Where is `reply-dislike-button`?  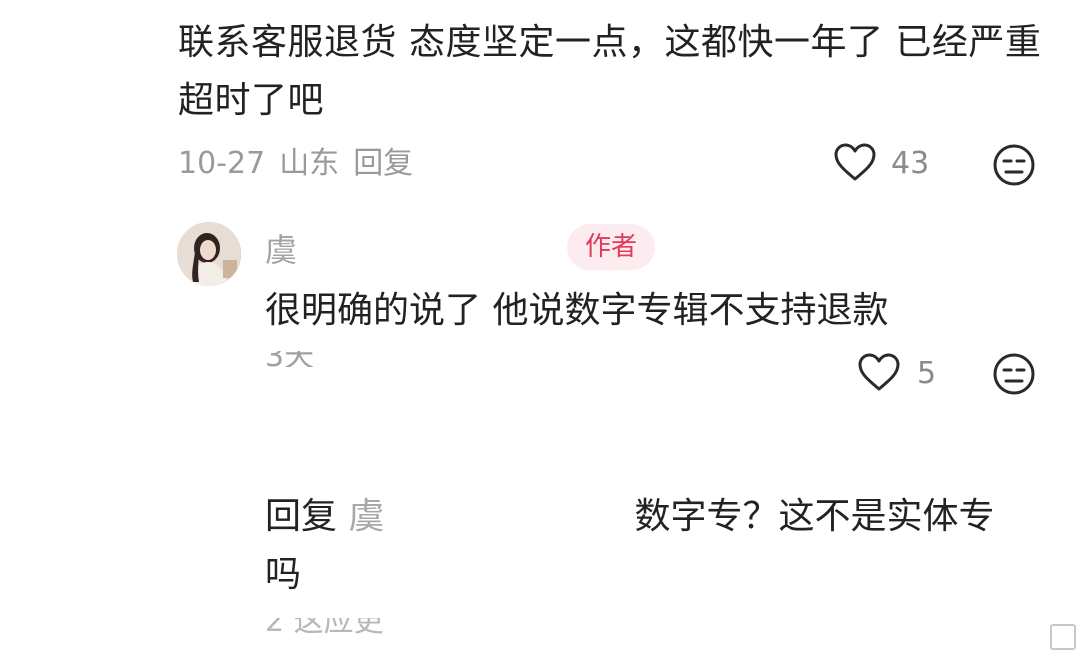
reply-dislike-button is located at coordinates (1014, 376).